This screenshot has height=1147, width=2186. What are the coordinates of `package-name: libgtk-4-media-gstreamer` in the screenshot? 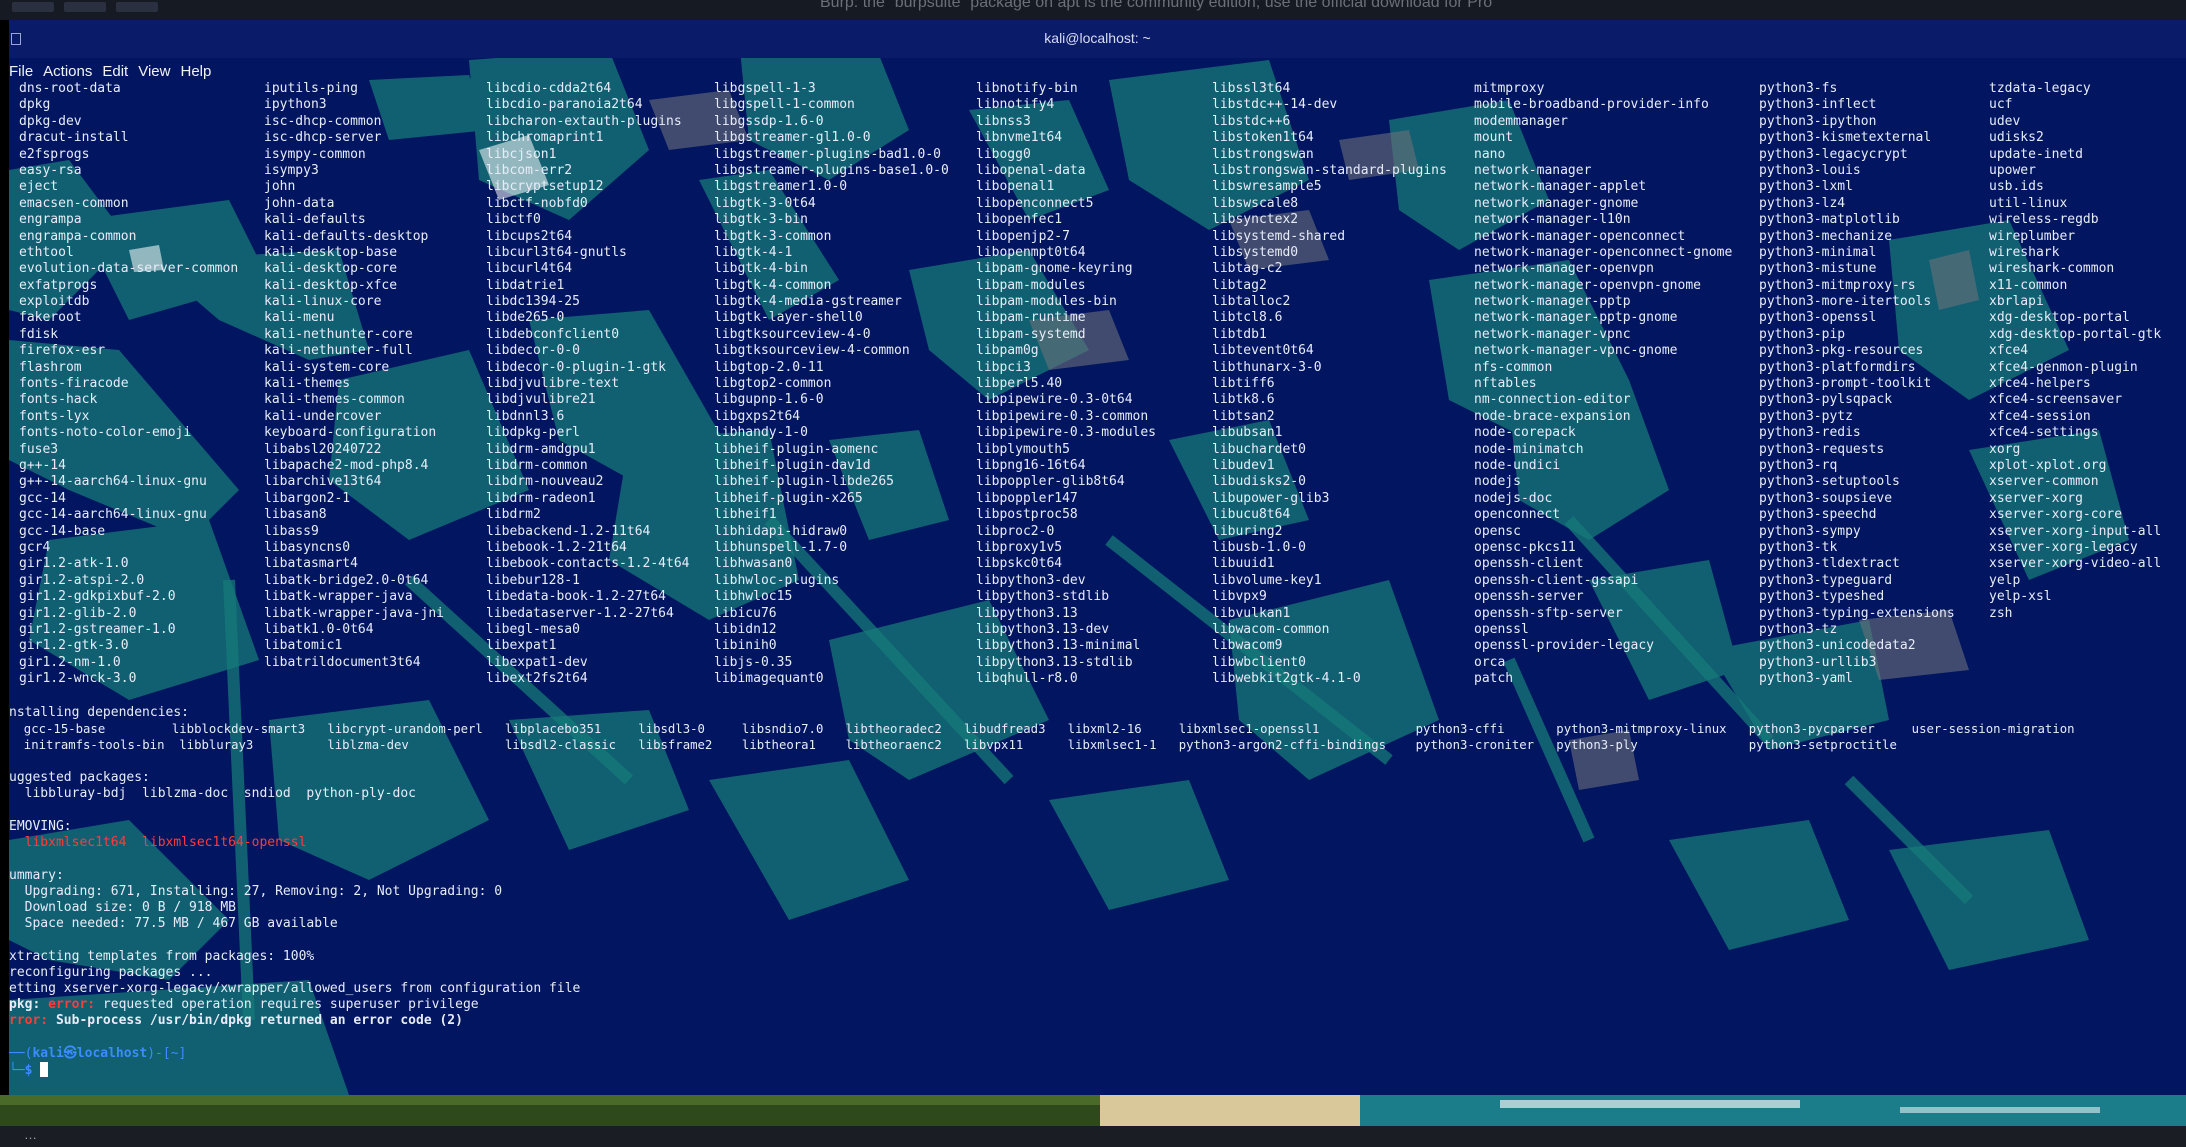 It's located at (808, 302).